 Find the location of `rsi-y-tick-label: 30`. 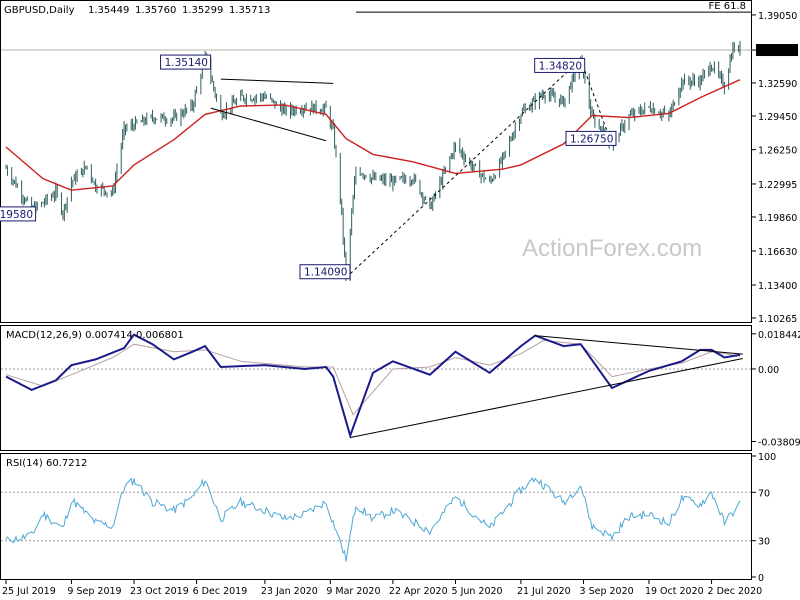

rsi-y-tick-label: 30 is located at coordinates (764, 542).